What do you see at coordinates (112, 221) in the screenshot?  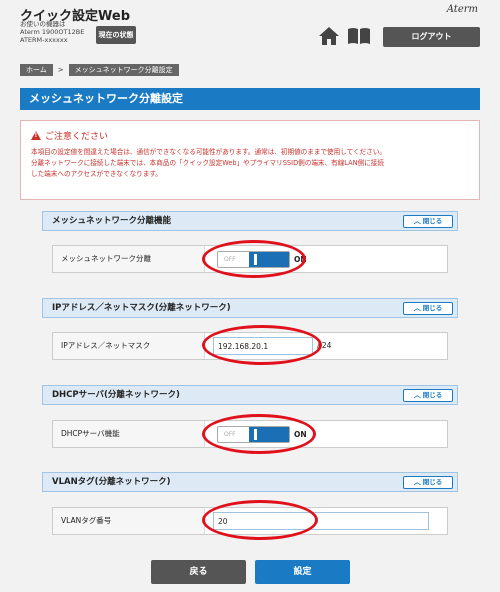 I see `section-title-mesh: メッシュネットワーク分離機能` at bounding box center [112, 221].